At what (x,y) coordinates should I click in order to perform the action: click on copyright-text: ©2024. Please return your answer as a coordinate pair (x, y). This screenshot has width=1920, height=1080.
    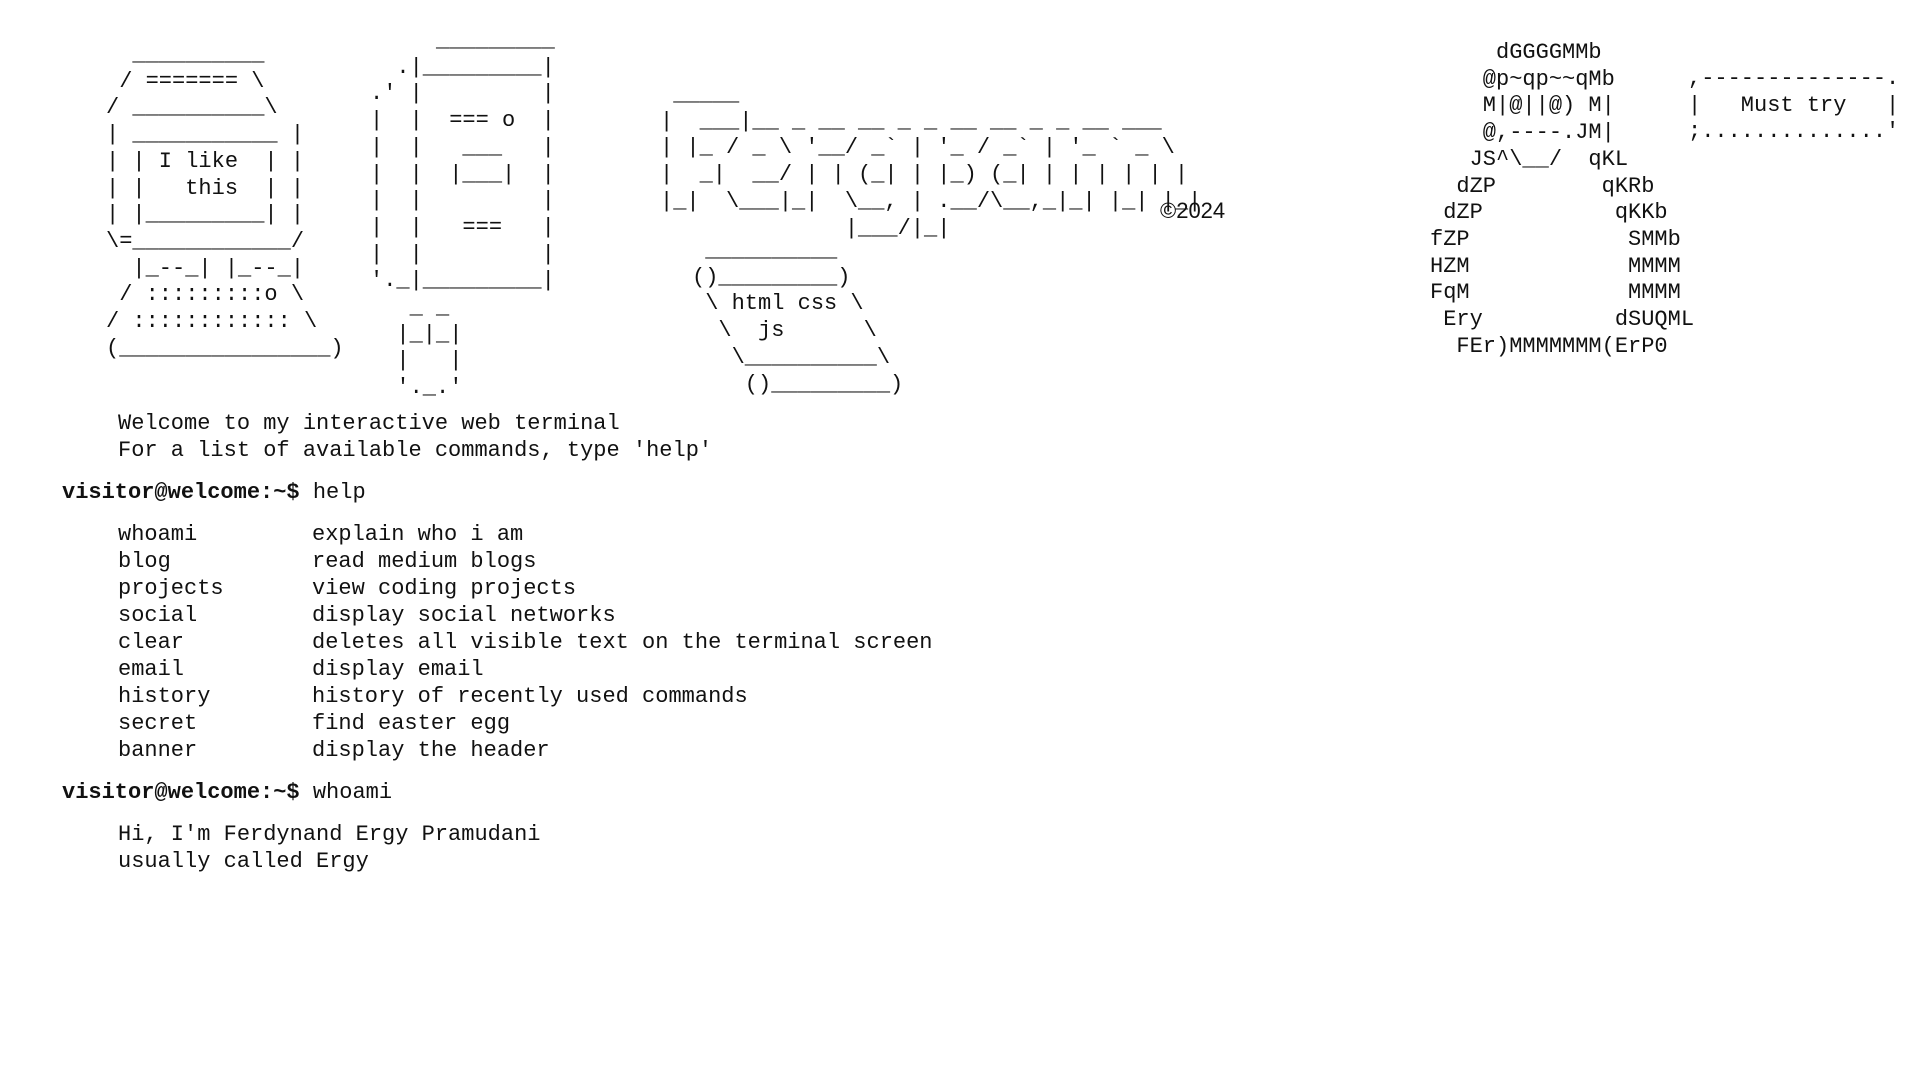
    Looking at the image, I should click on (1193, 210).